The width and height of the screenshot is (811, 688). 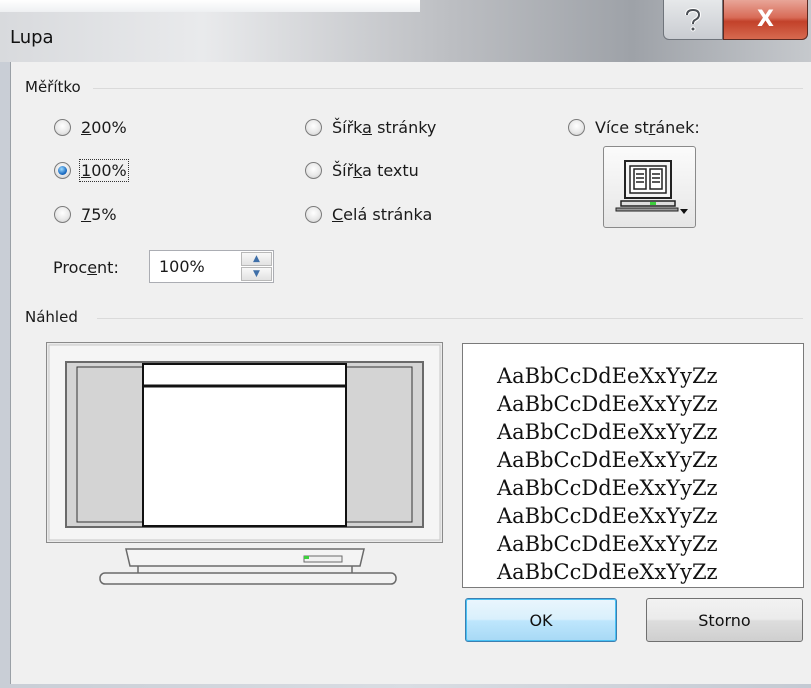 I want to click on percent-spinner: ▲ ▼, so click(x=256, y=266).